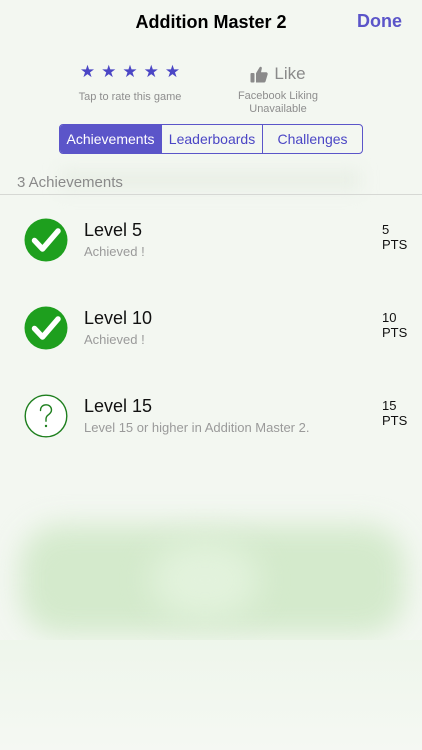  What do you see at coordinates (211, 22) in the screenshot?
I see `navigation-bar: Addition Master 2 Done` at bounding box center [211, 22].